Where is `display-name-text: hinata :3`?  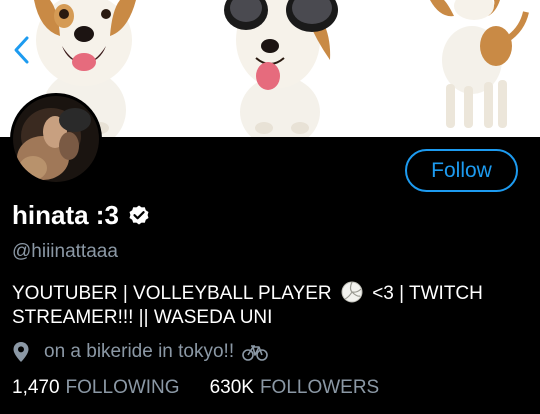
display-name-text: hinata :3 is located at coordinates (65, 215).